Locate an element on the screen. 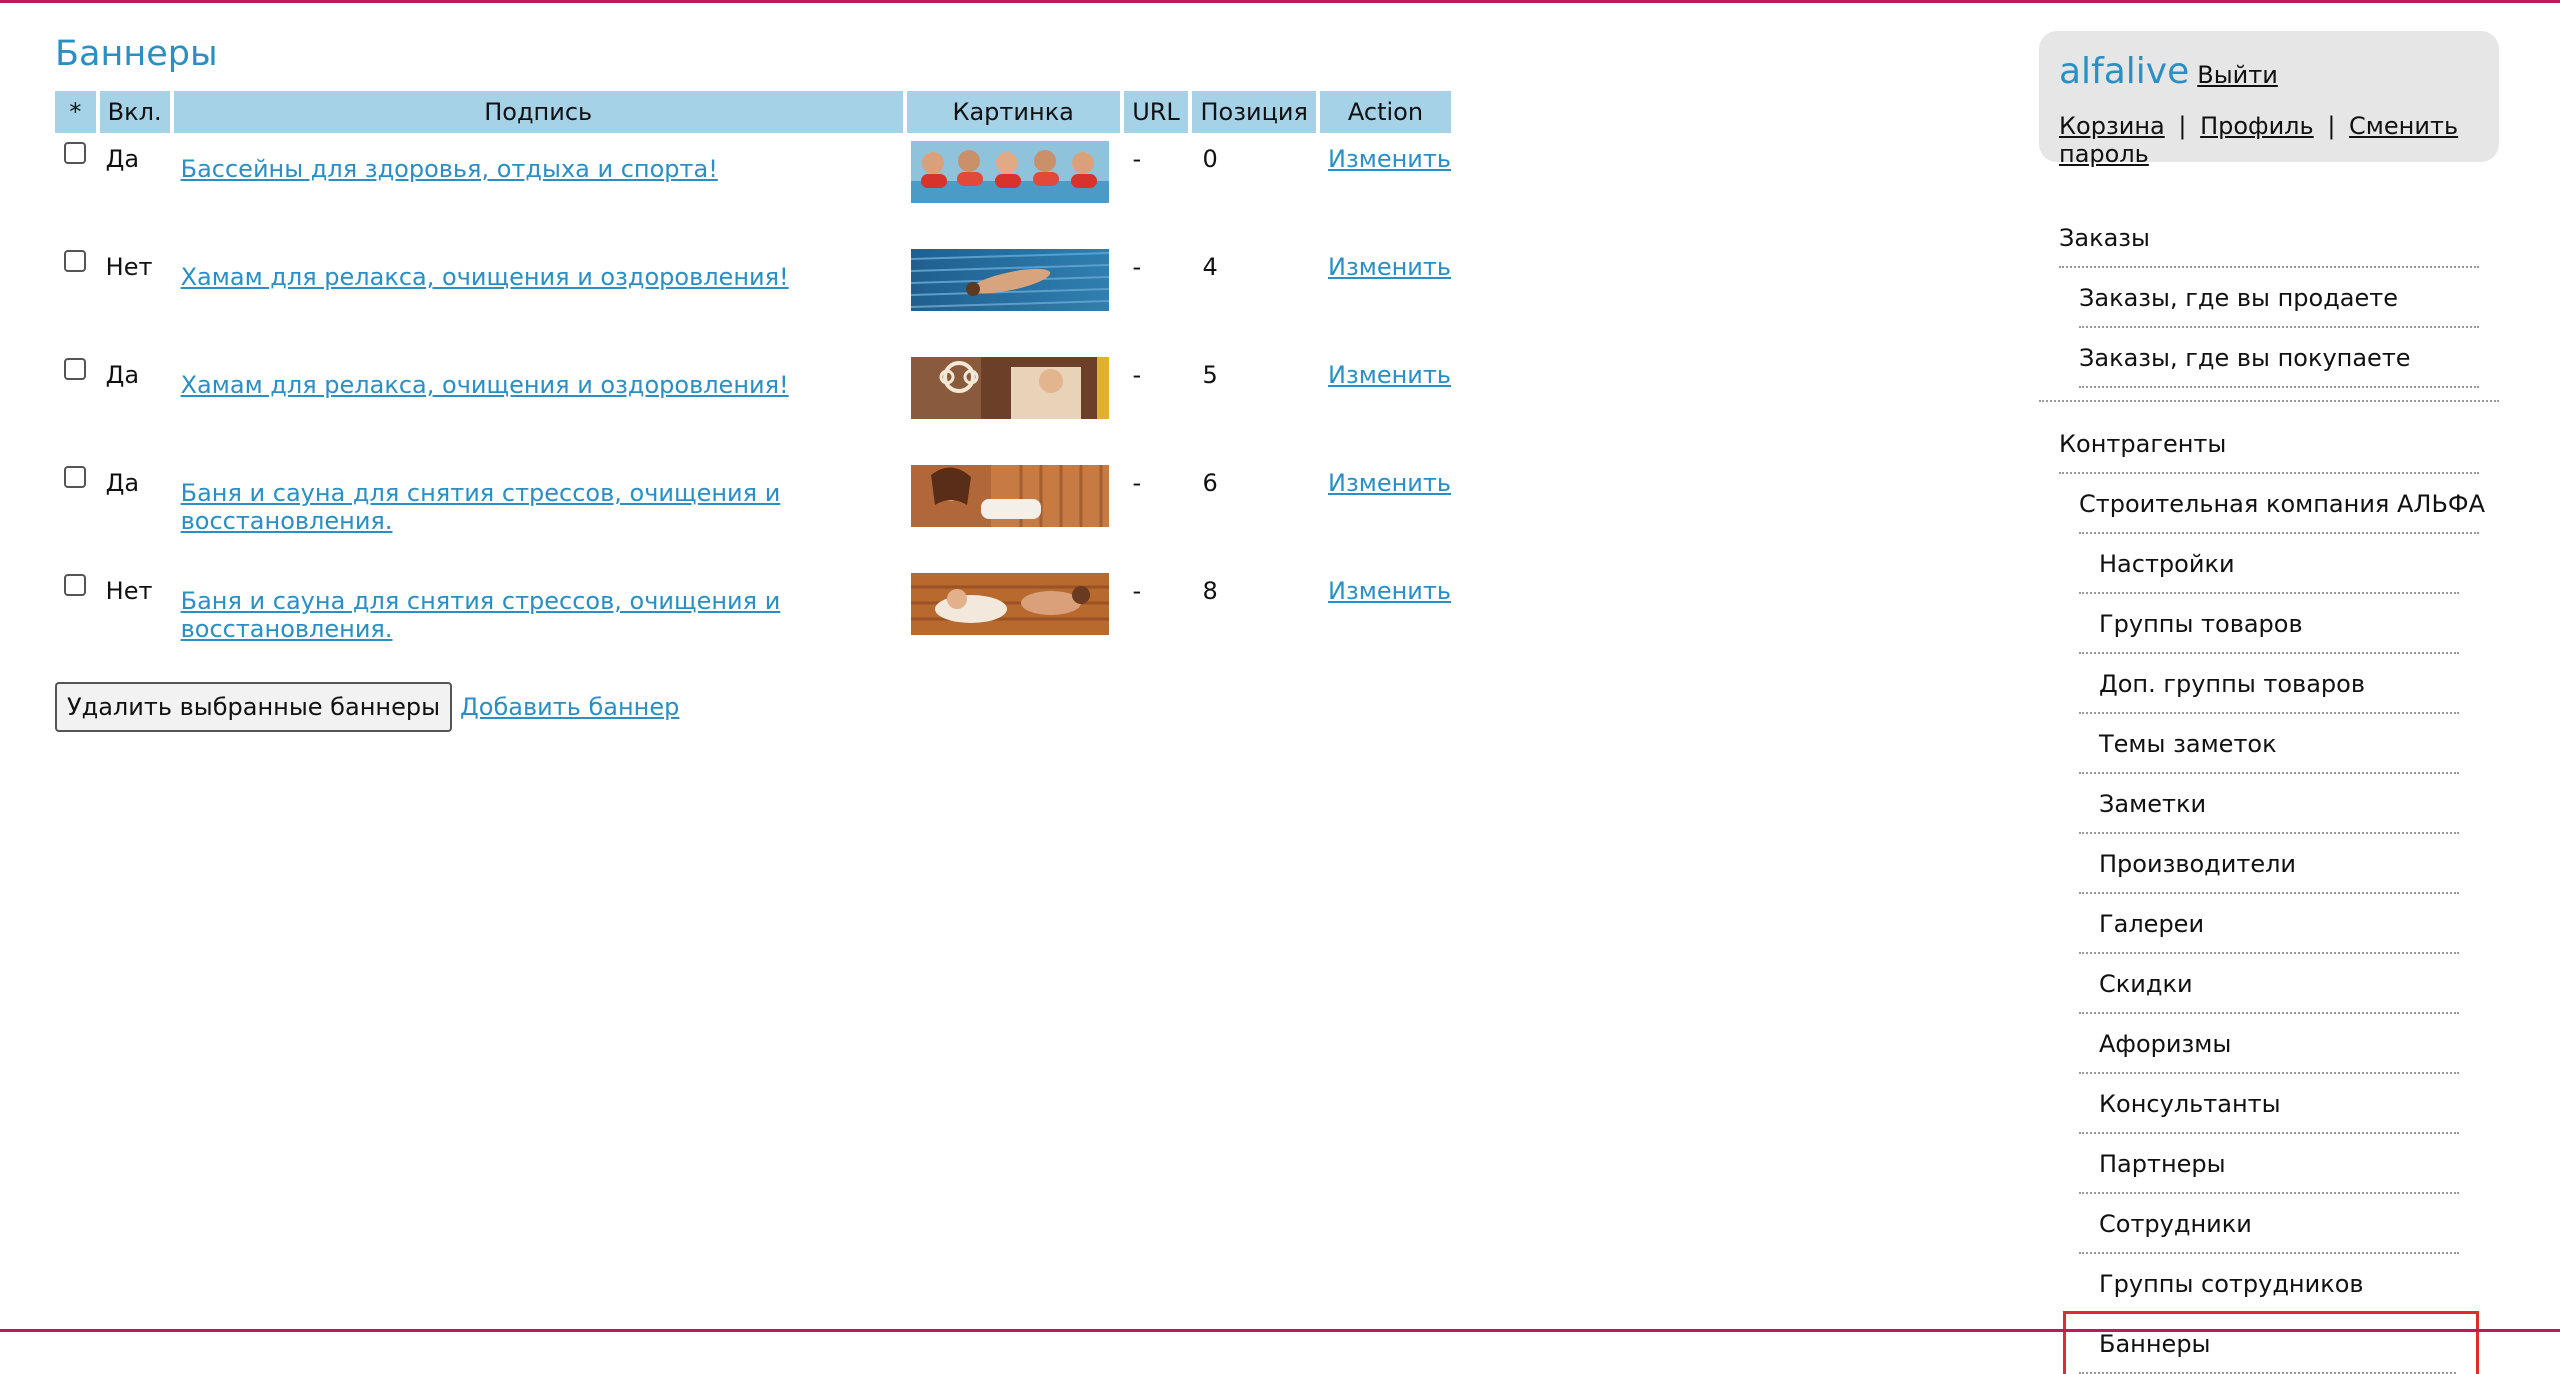  menu-item-extra-product-groups: Доп. группы товаров is located at coordinates (2269, 684).